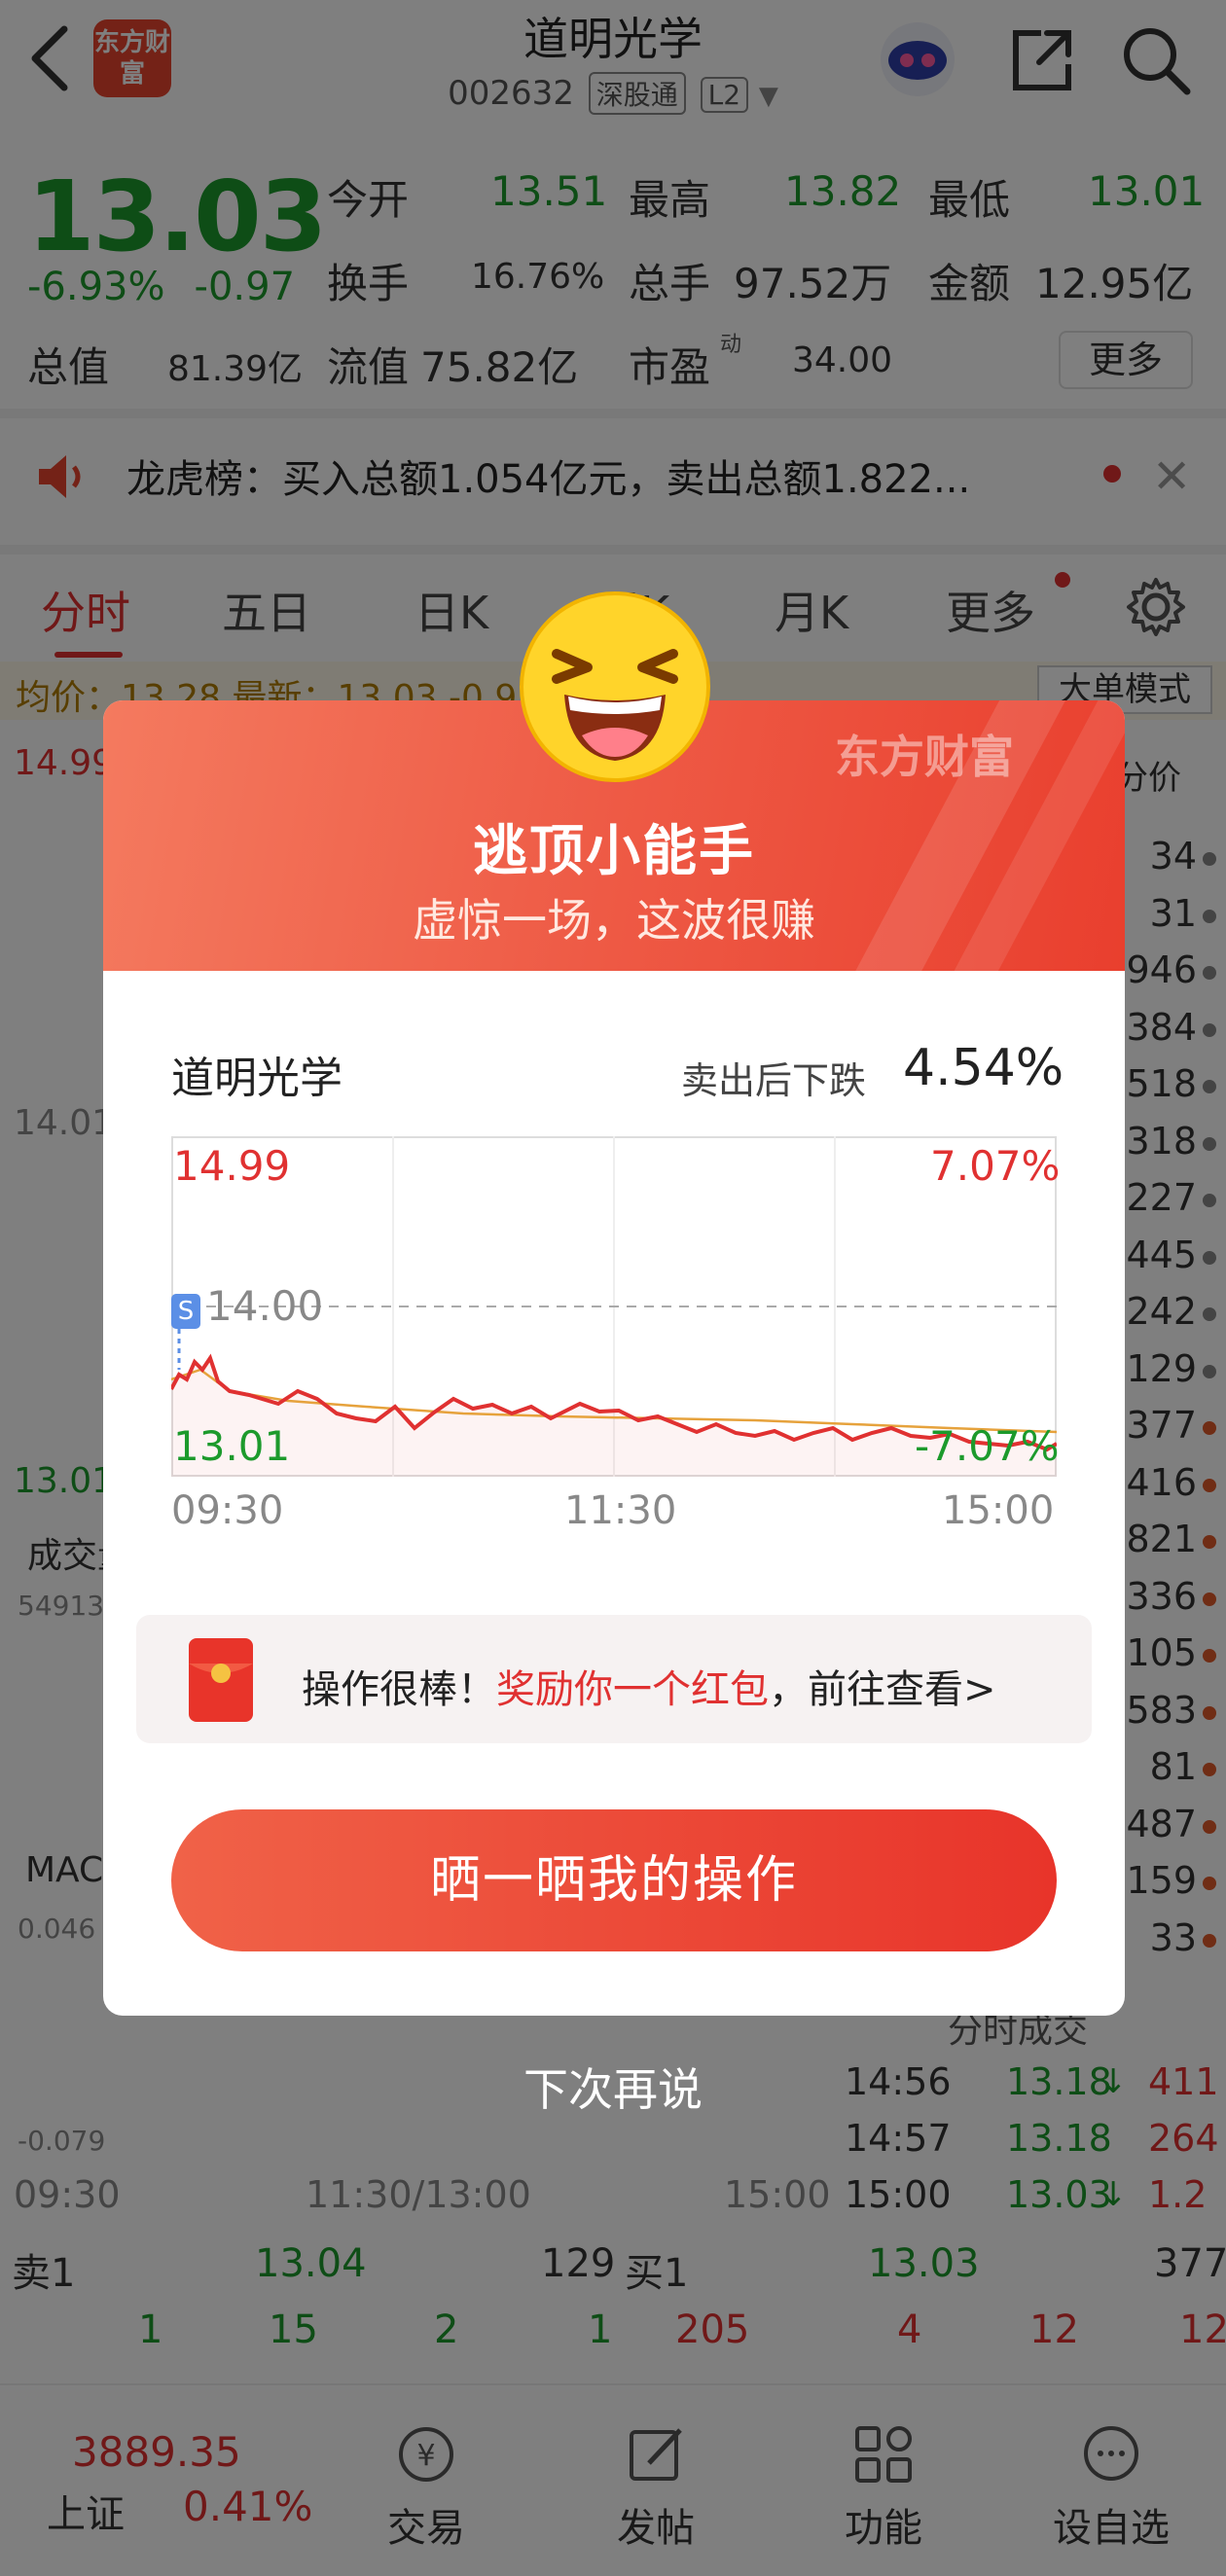 The image size is (1226, 2576). I want to click on brand-watermark: 东方财富, so click(924, 757).